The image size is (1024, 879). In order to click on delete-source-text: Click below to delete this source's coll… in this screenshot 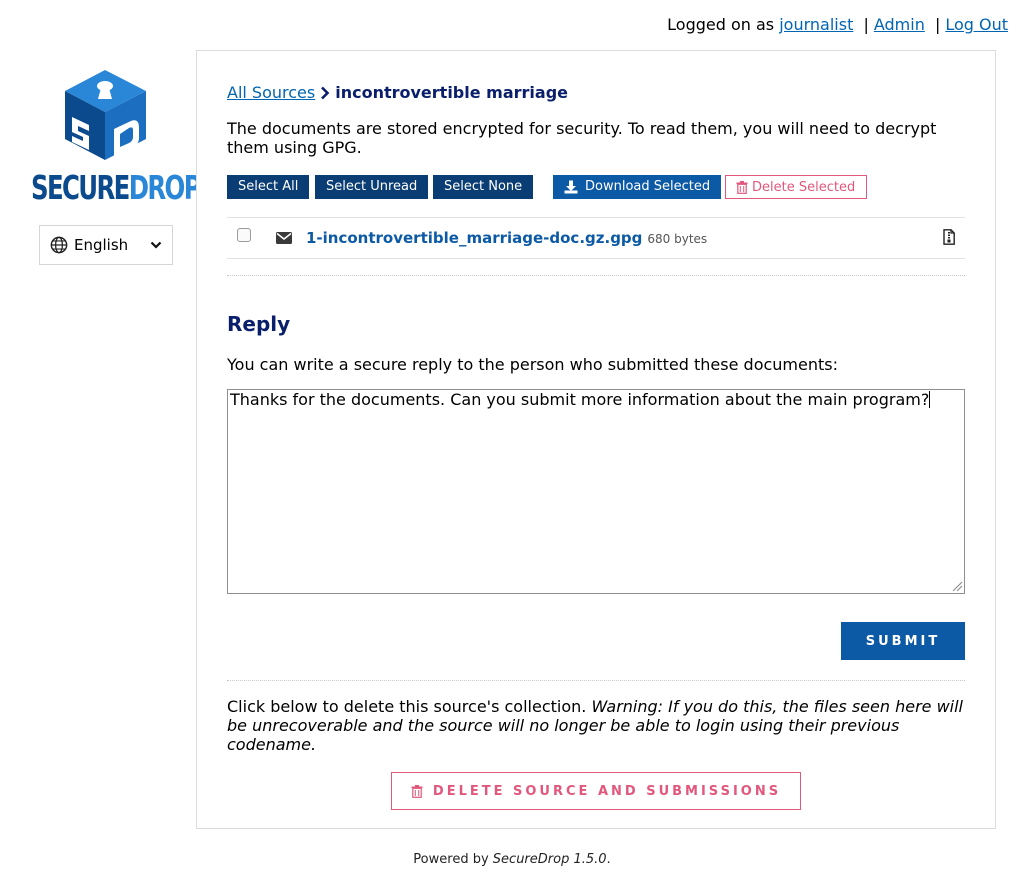, I will do `click(407, 706)`.